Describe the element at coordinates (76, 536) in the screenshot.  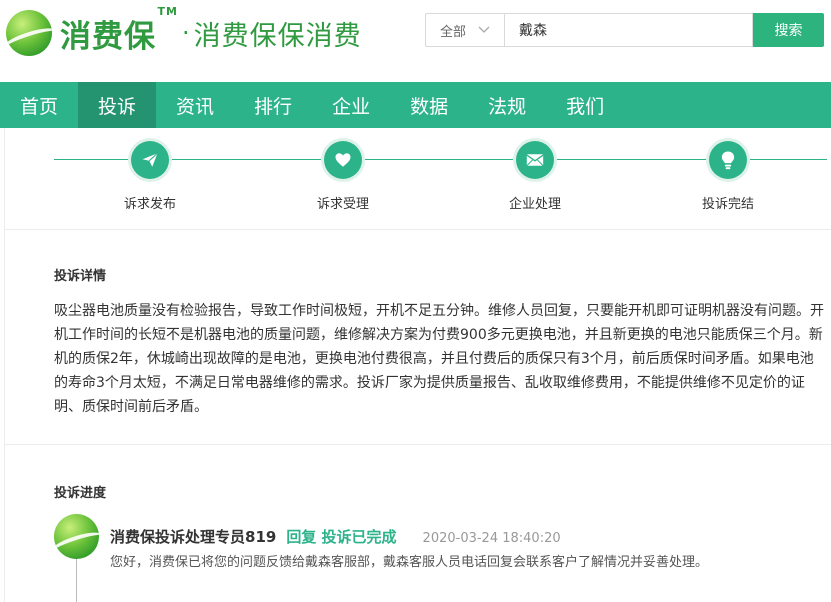
I see `avatar` at that location.